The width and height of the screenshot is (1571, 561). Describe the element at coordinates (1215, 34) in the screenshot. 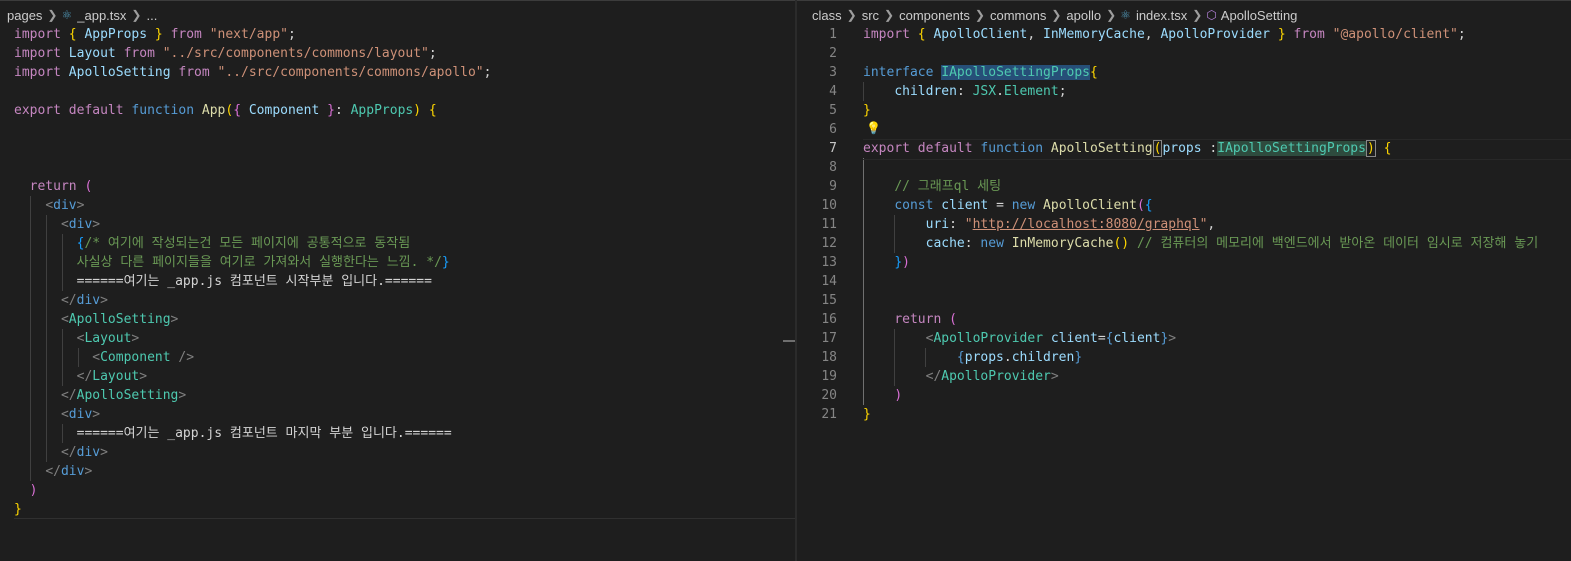

I see `code-token: ApolloProvider` at that location.